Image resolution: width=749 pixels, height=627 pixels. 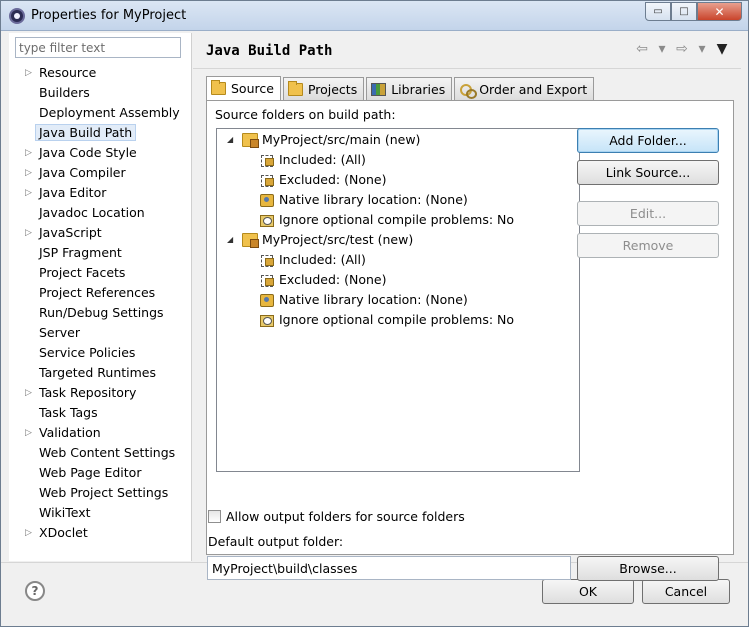 I want to click on nav-item: Project Facets, so click(x=100, y=273).